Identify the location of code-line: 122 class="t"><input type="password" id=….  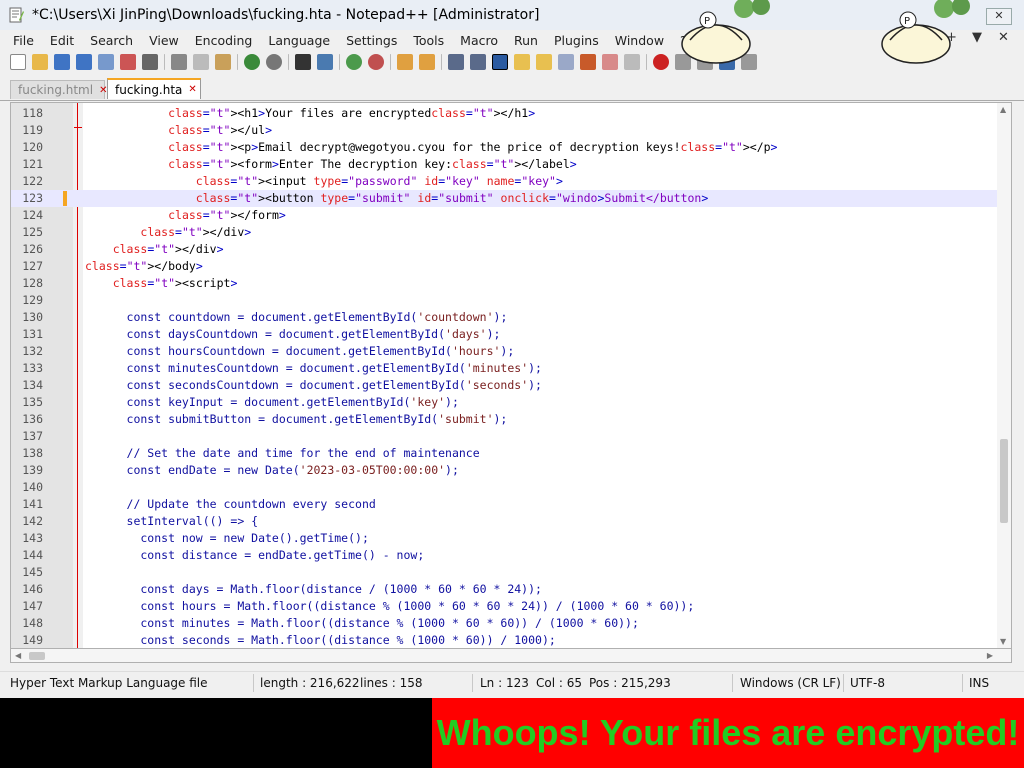
(506, 181).